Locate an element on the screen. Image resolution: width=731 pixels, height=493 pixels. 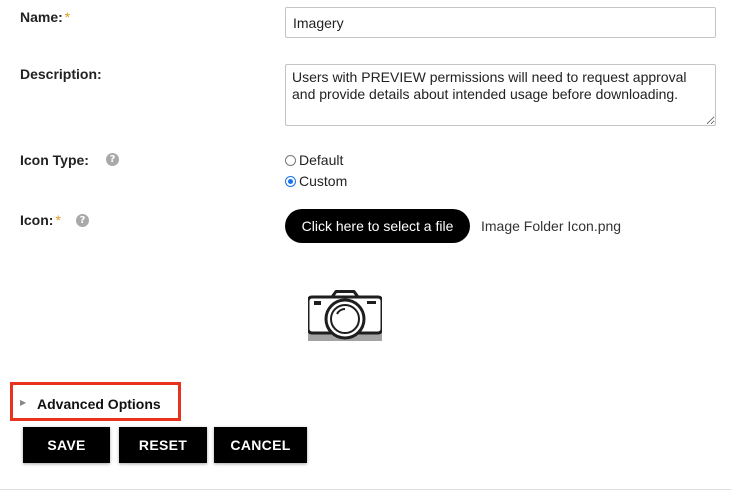
radio-custom-label: Custom is located at coordinates (323, 181).